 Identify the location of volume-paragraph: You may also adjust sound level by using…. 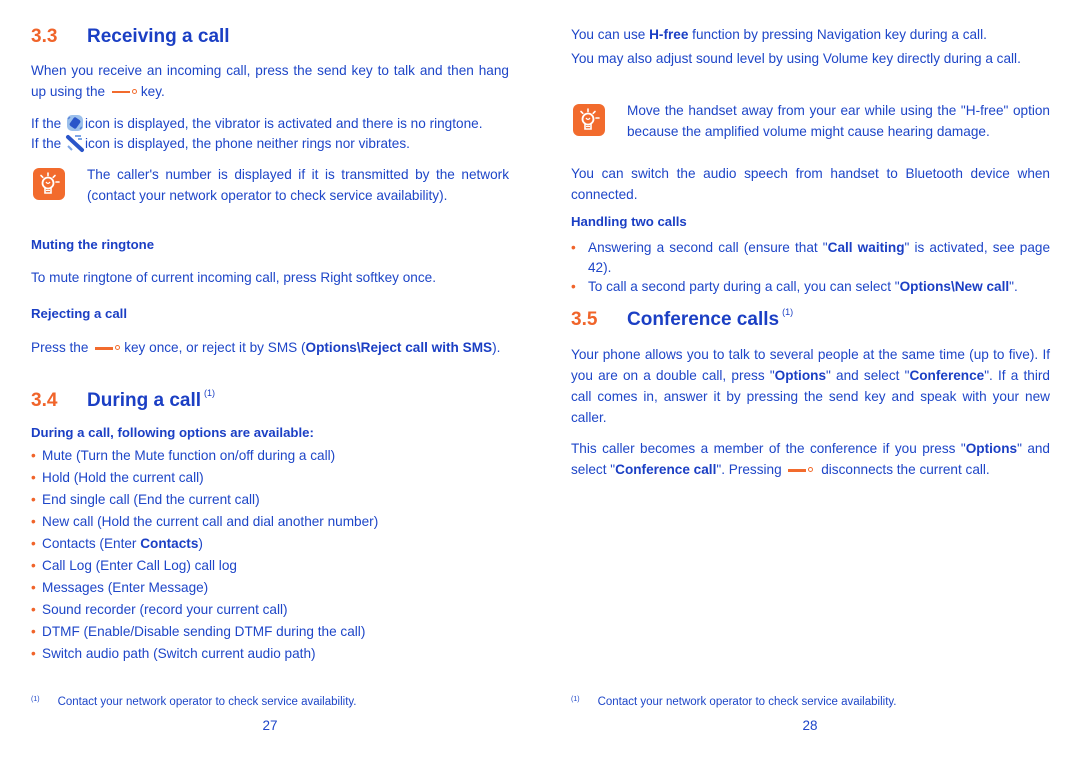
(796, 58).